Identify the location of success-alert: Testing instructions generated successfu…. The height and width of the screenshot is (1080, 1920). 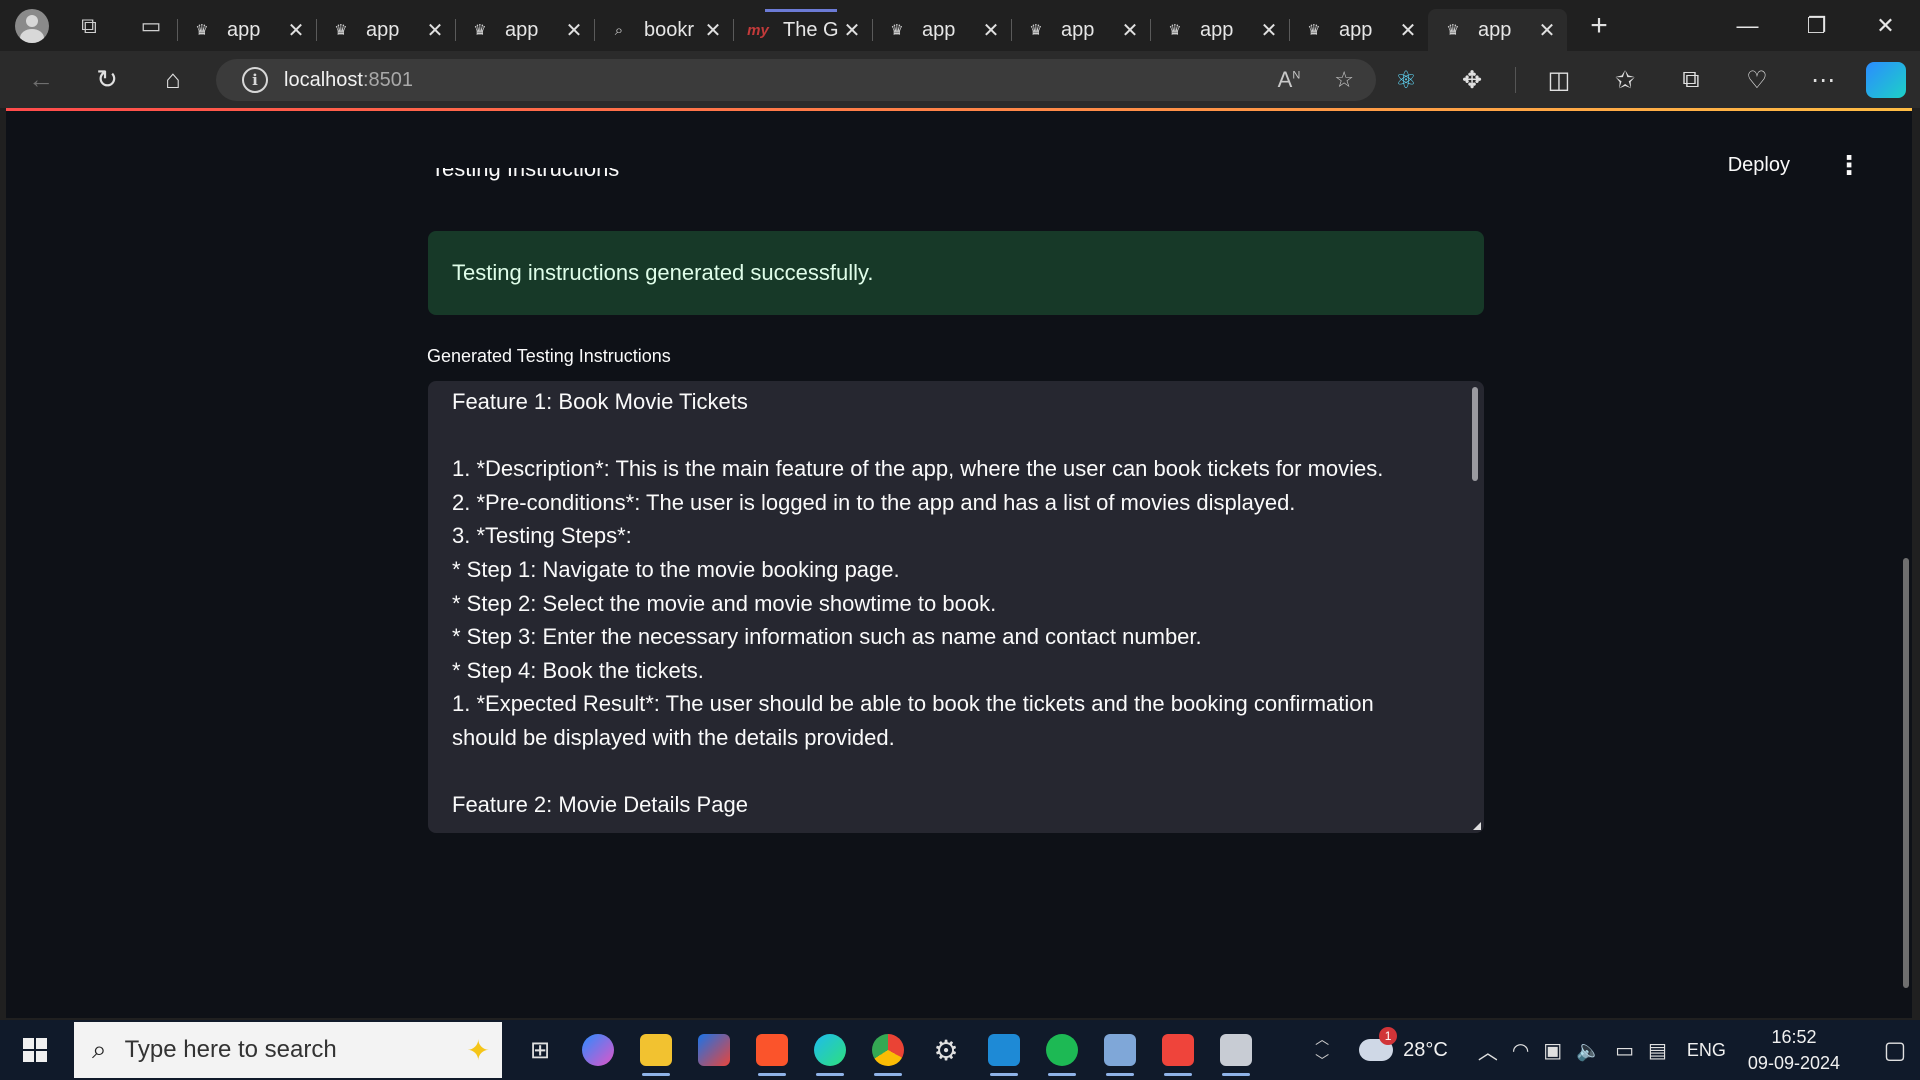
(956, 273).